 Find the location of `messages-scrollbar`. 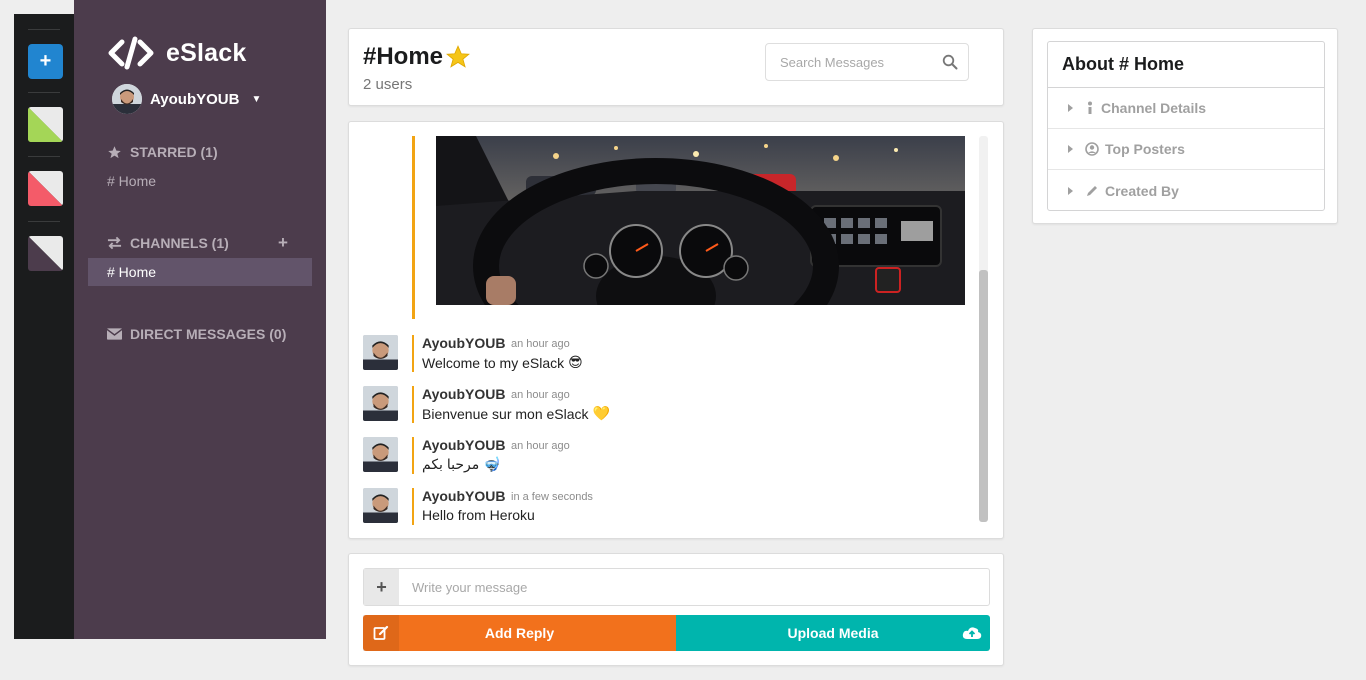

messages-scrollbar is located at coordinates (983, 329).